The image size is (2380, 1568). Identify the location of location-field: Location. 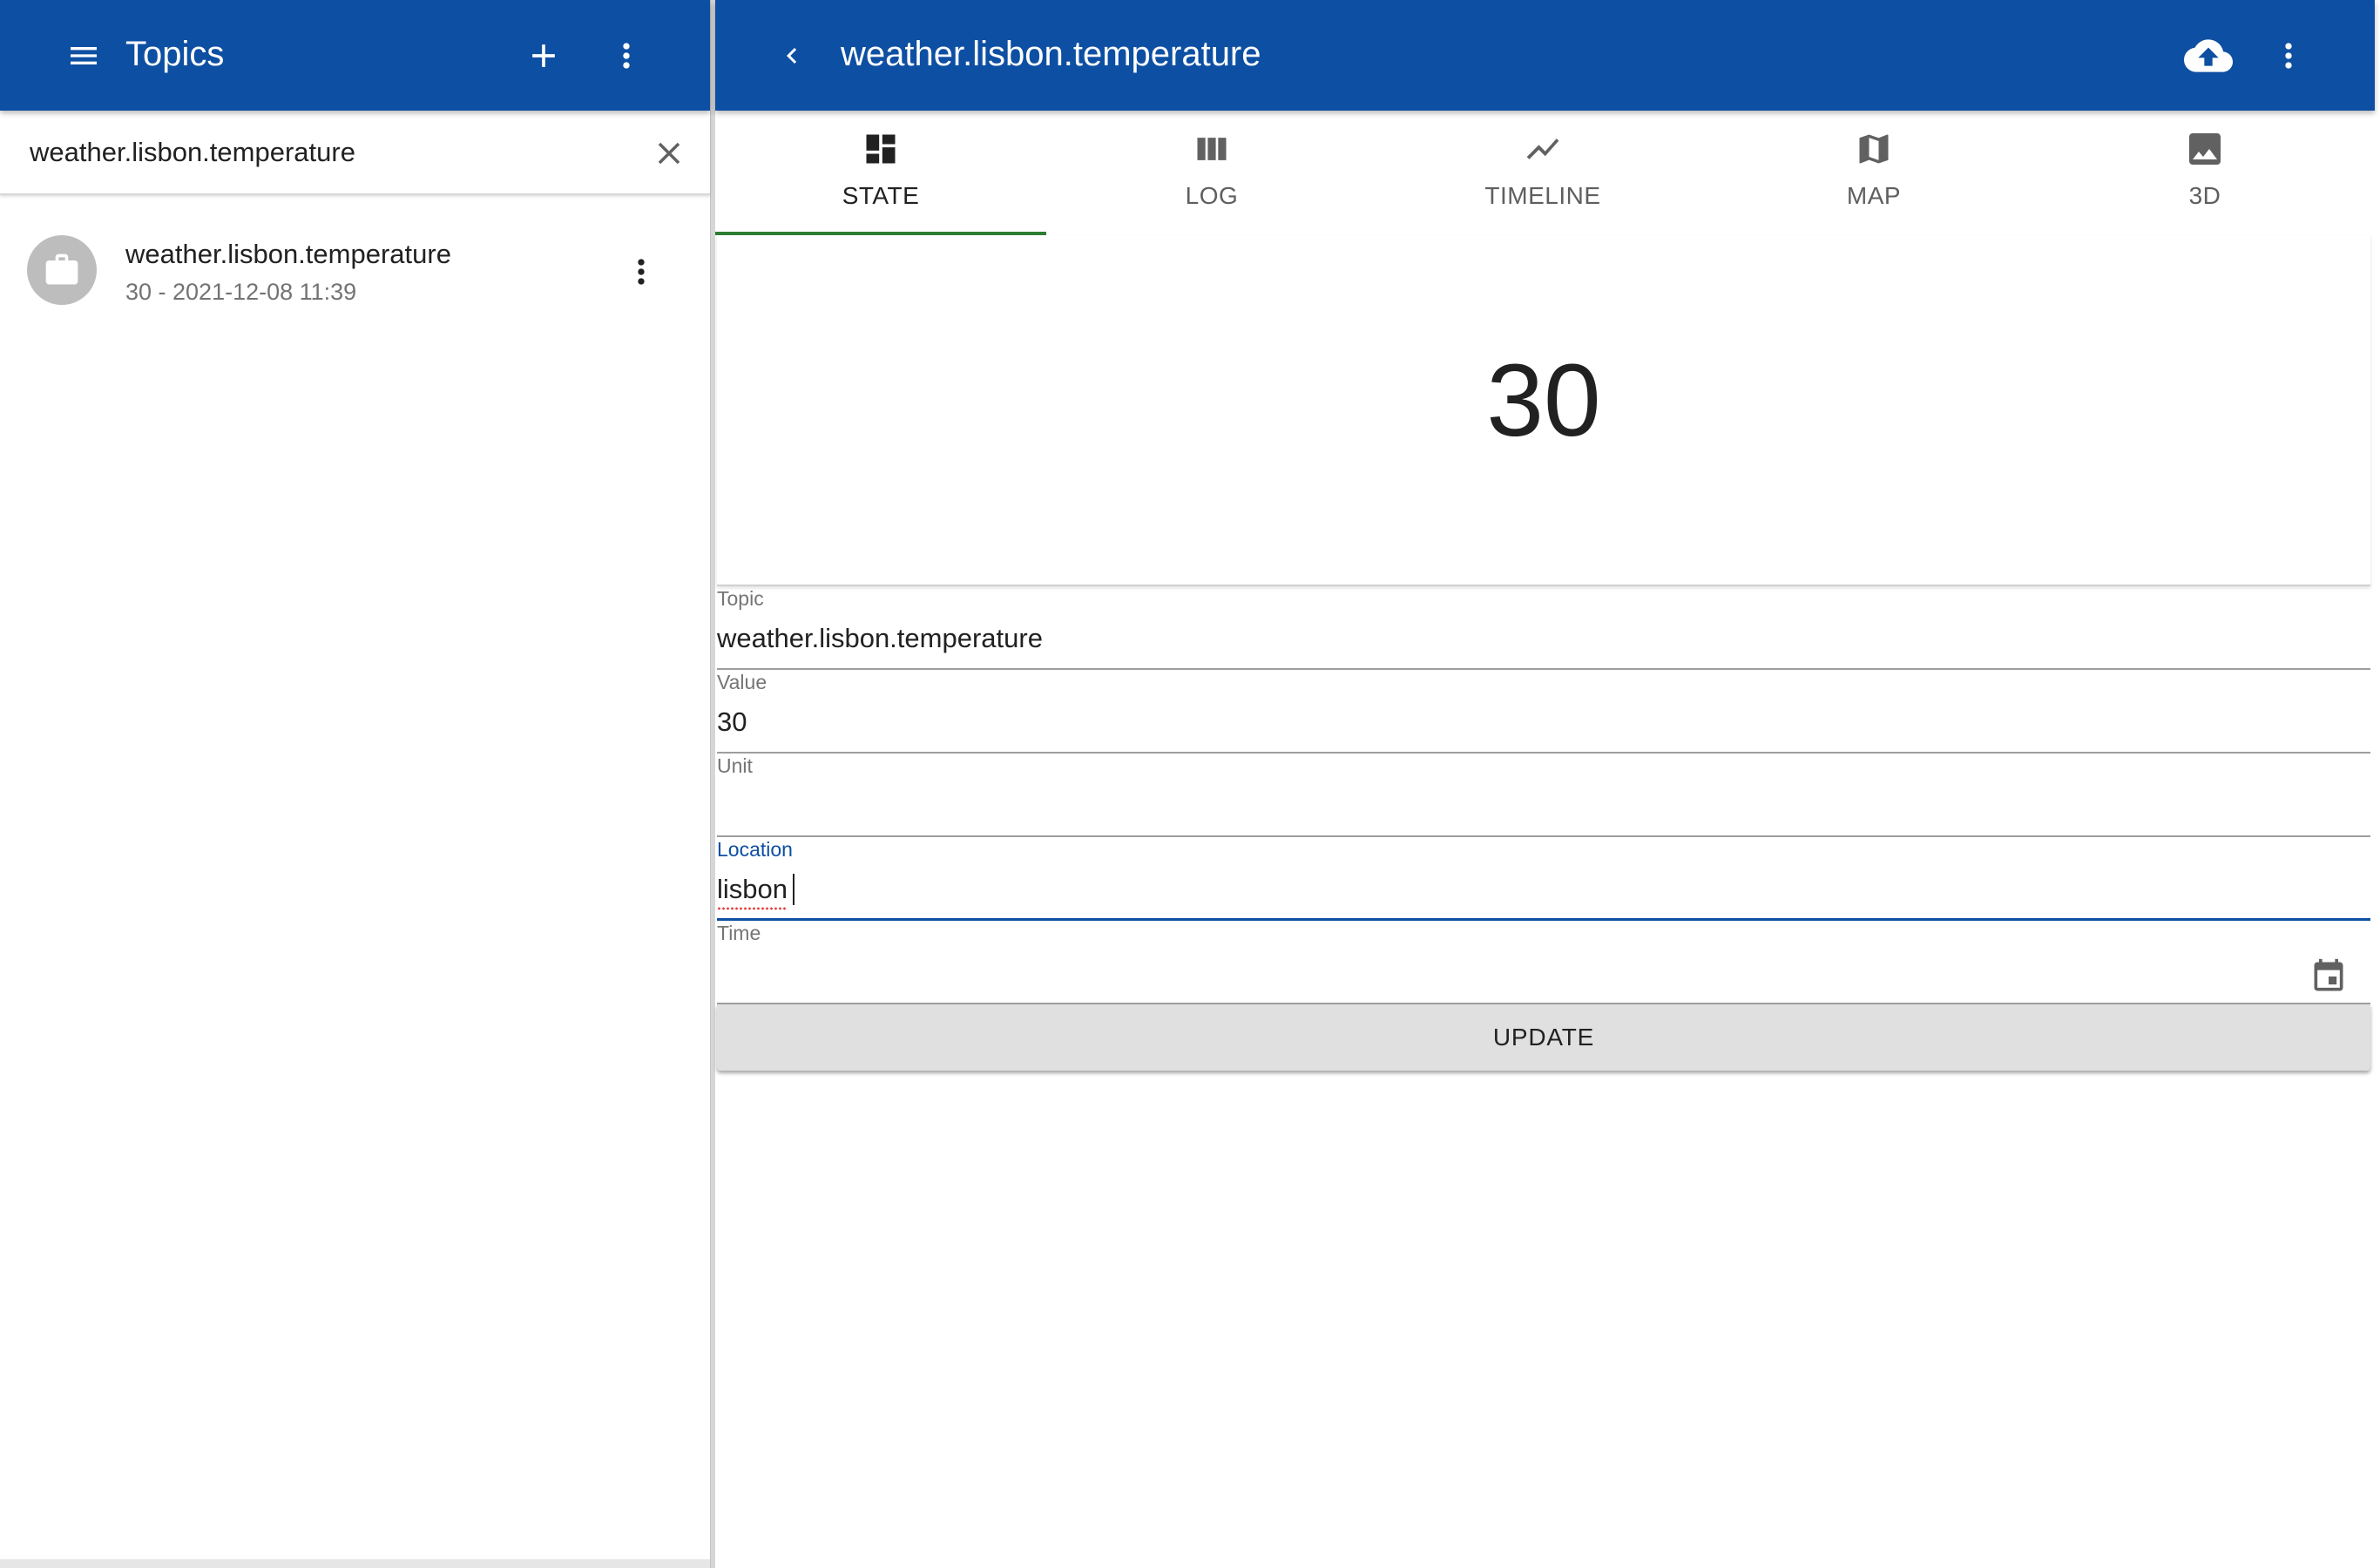
(1543, 879).